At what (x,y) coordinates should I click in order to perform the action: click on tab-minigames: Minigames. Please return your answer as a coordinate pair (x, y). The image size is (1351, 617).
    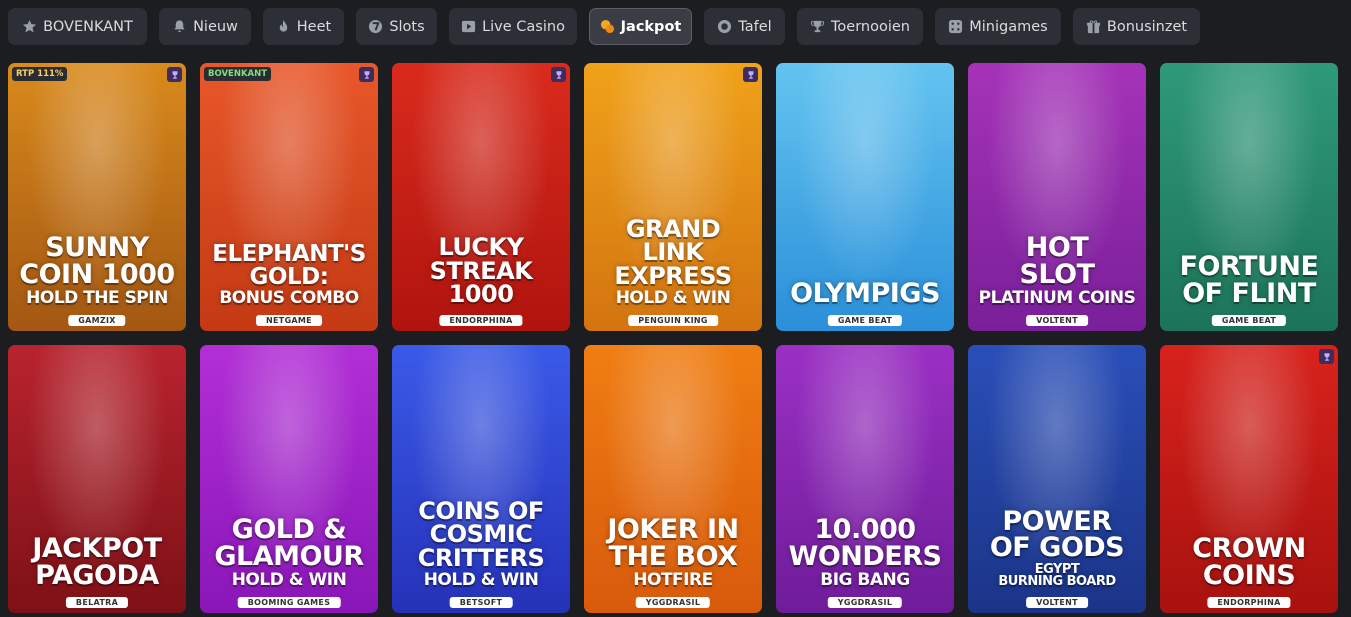
    Looking at the image, I should click on (998, 26).